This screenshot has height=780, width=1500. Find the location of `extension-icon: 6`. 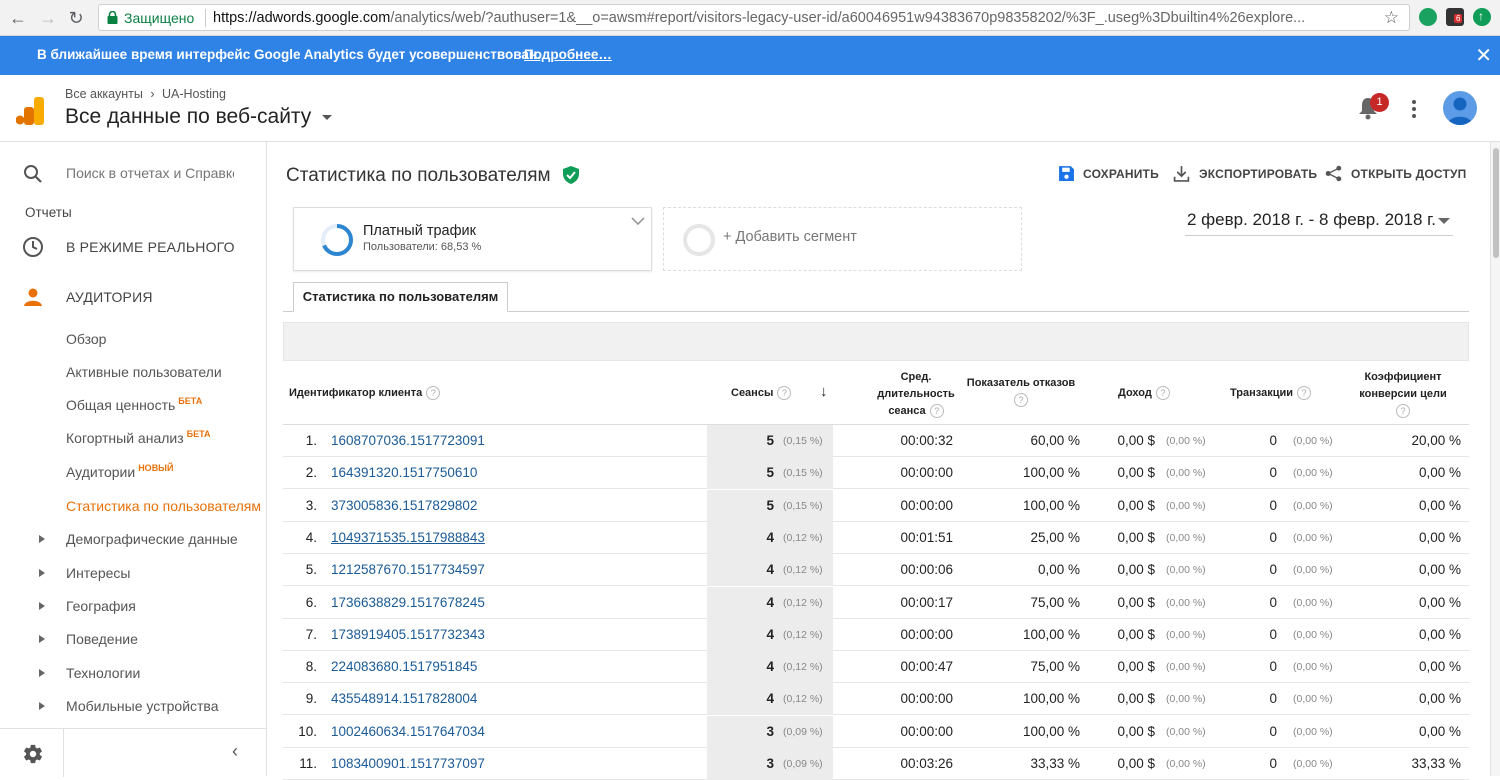

extension-icon: 6 is located at coordinates (1455, 17).